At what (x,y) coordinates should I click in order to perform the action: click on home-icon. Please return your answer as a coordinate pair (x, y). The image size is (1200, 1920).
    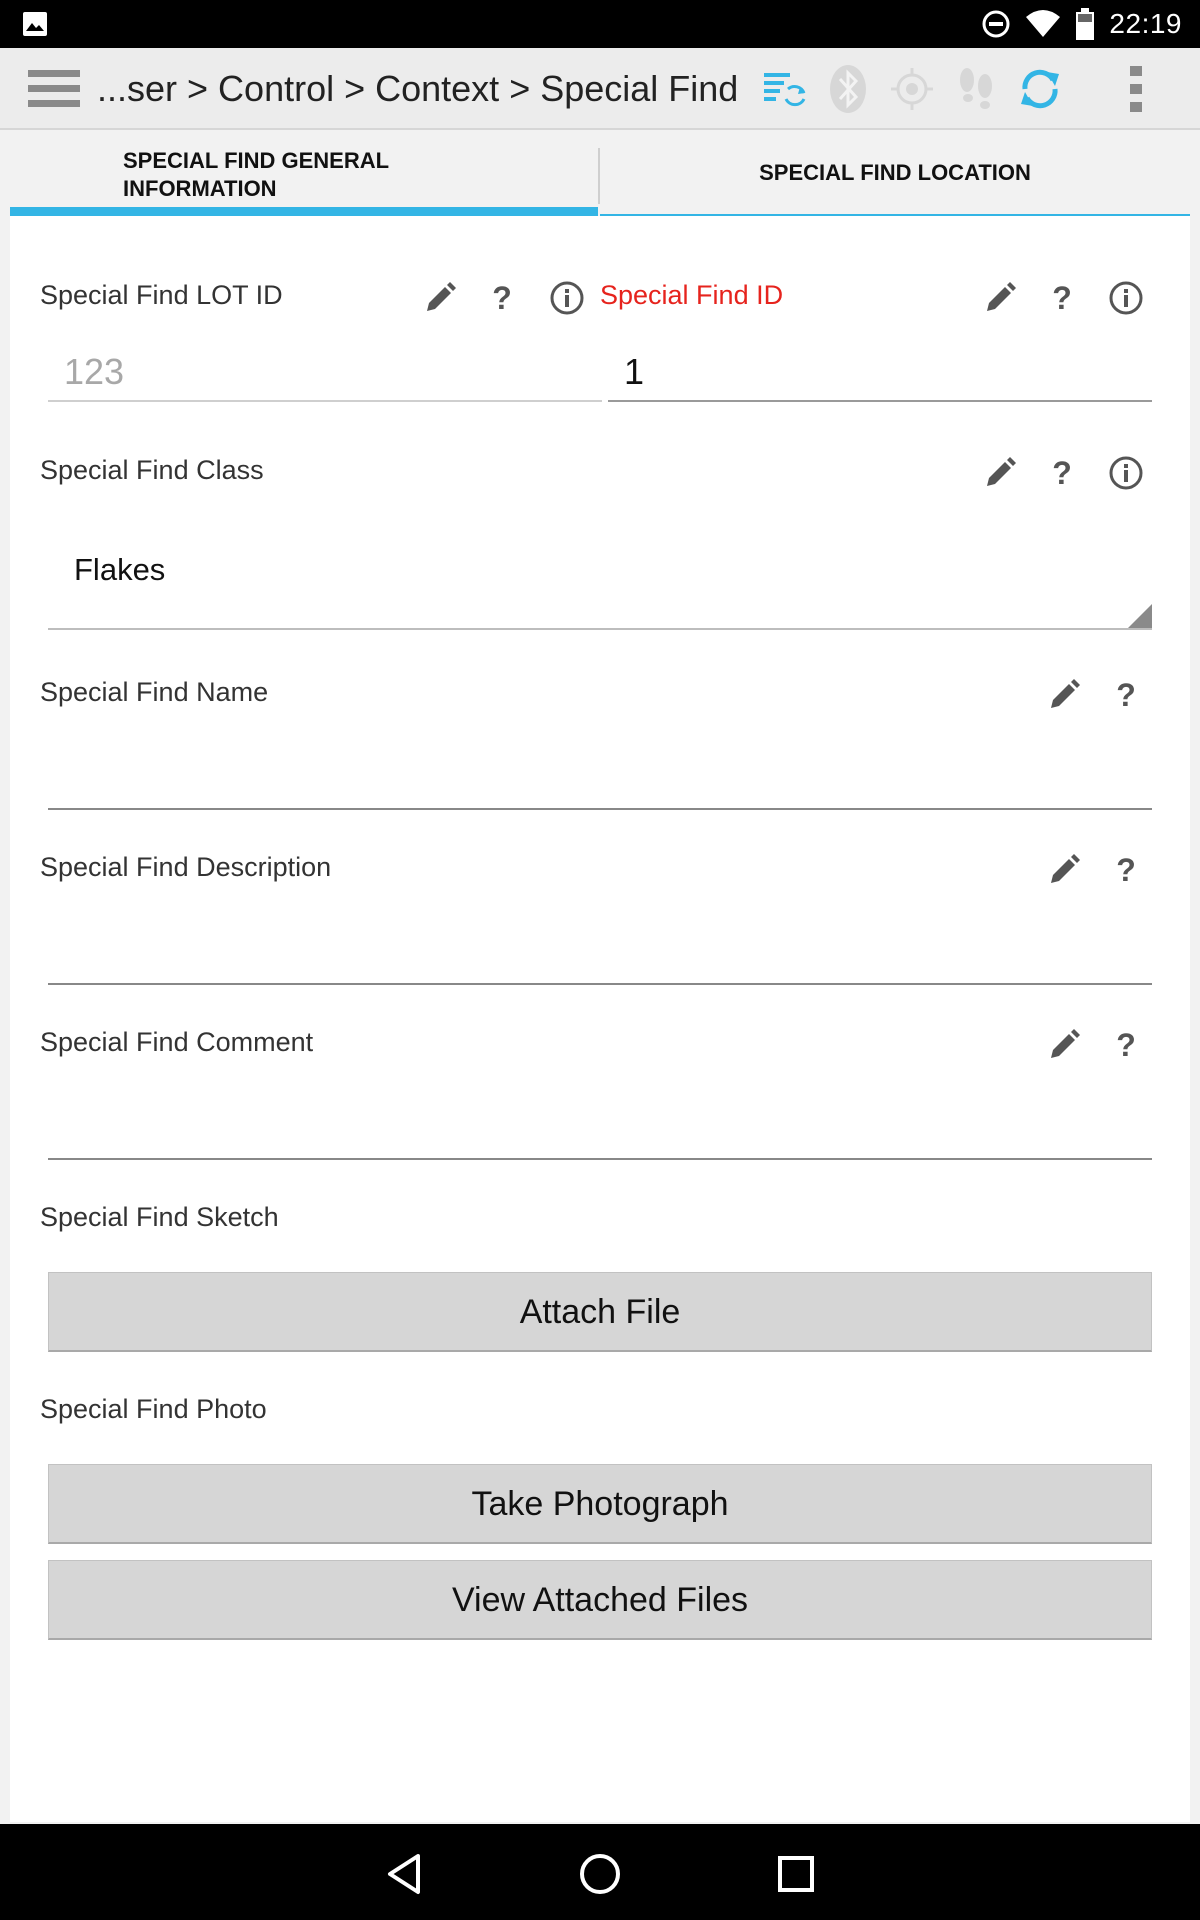
    Looking at the image, I should click on (600, 1874).